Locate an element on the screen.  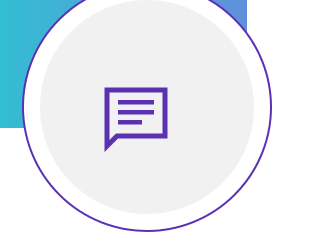
message-icon is located at coordinates (136, 119).